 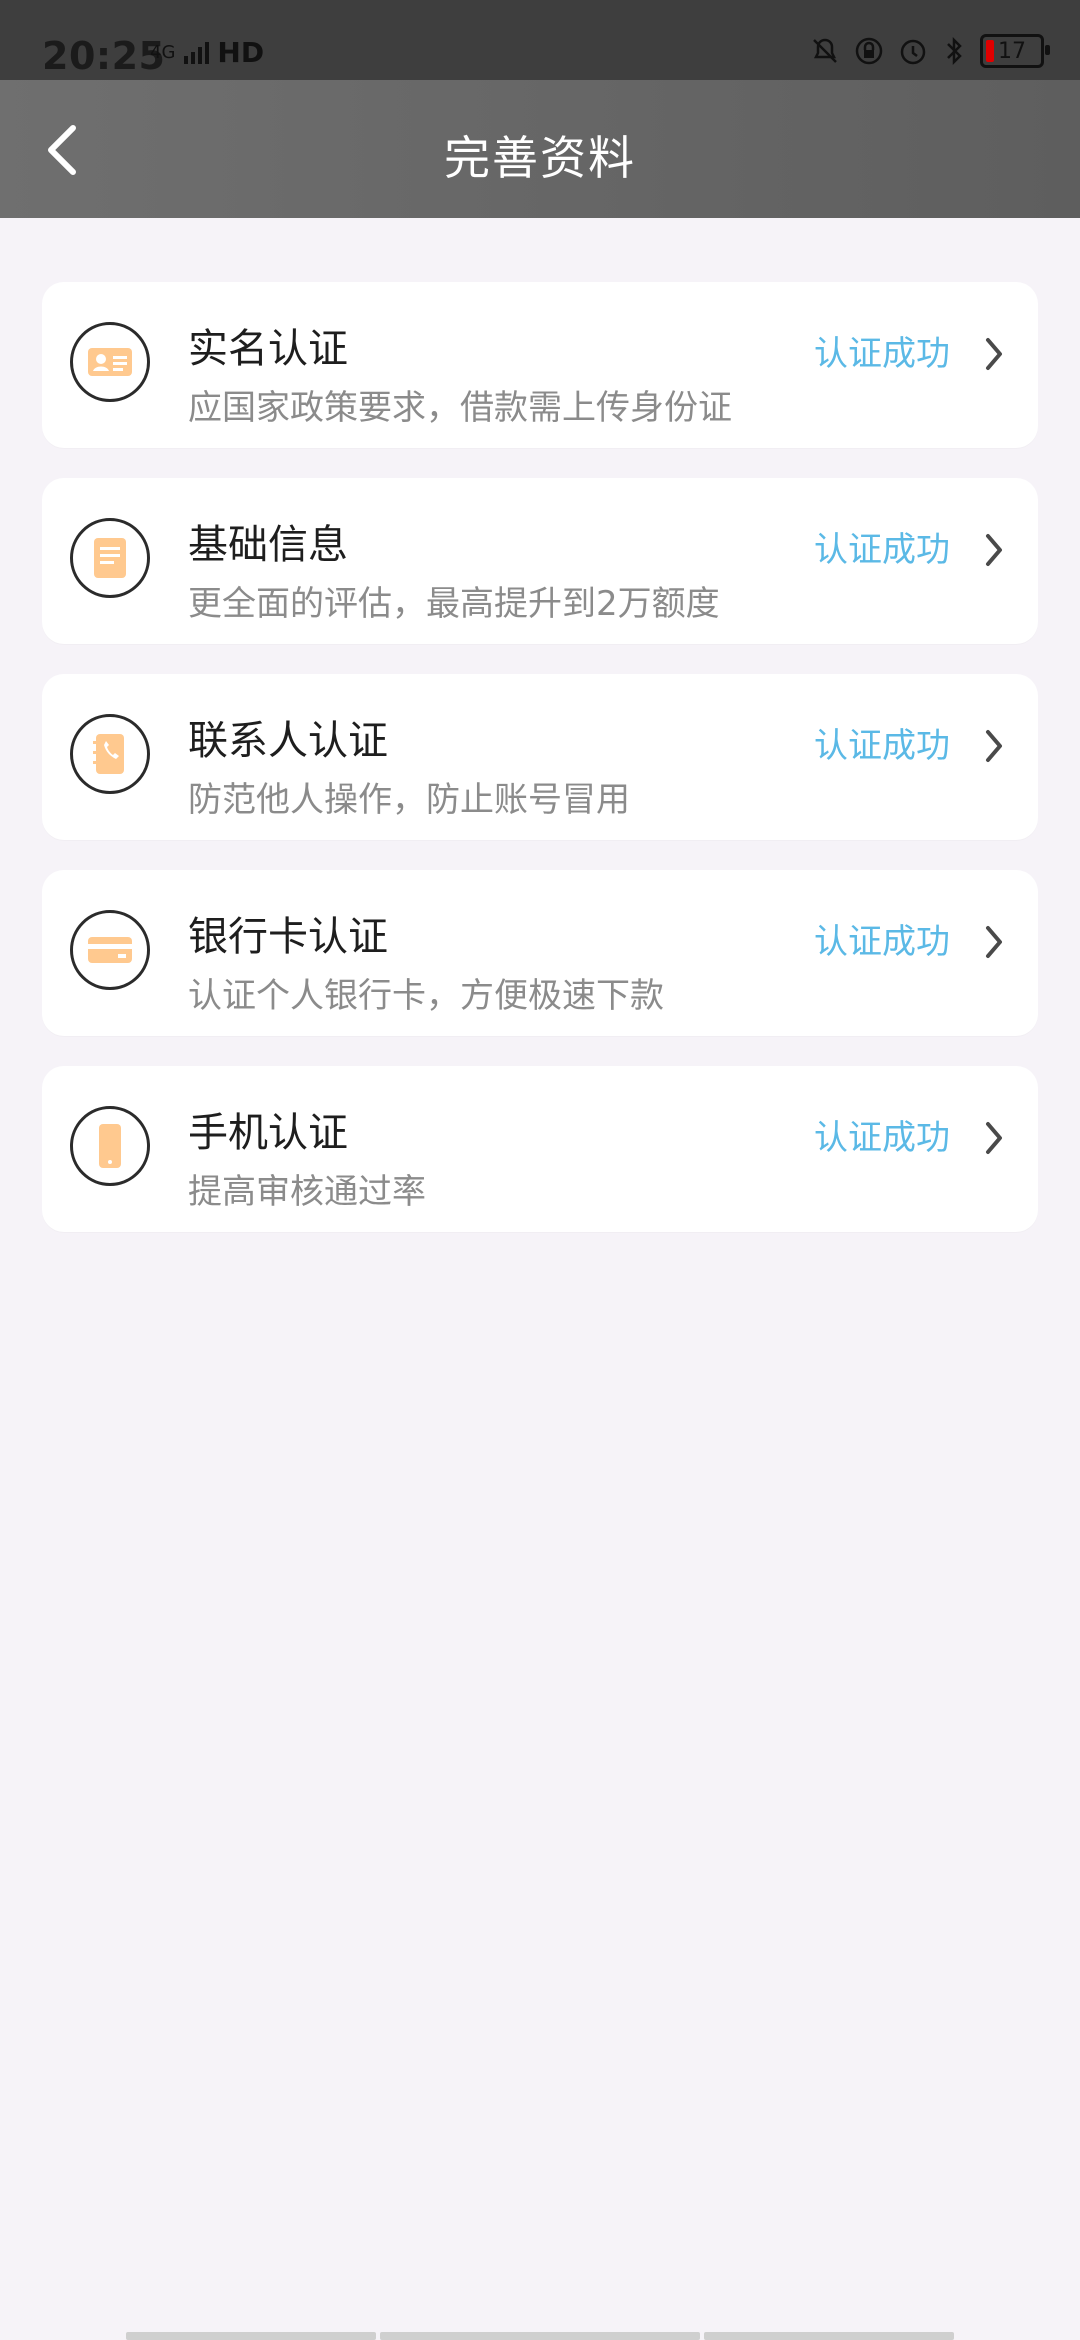 I want to click on document-icon, so click(x=110, y=558).